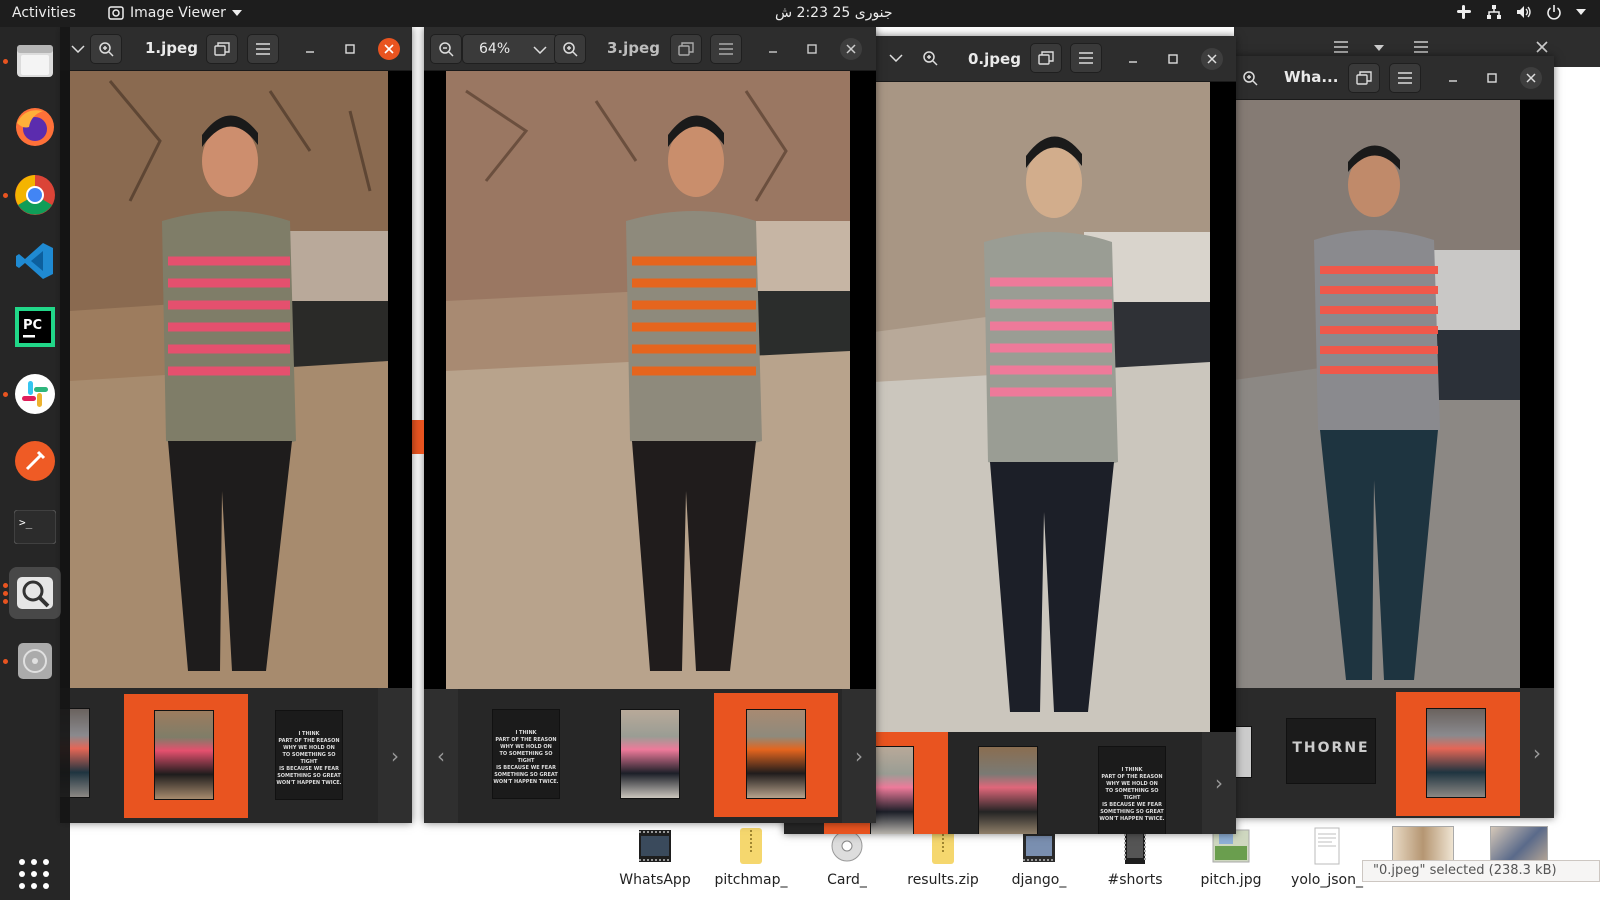 This screenshot has height=900, width=1600. Describe the element at coordinates (35, 527) in the screenshot. I see `dock-terminal: >_` at that location.